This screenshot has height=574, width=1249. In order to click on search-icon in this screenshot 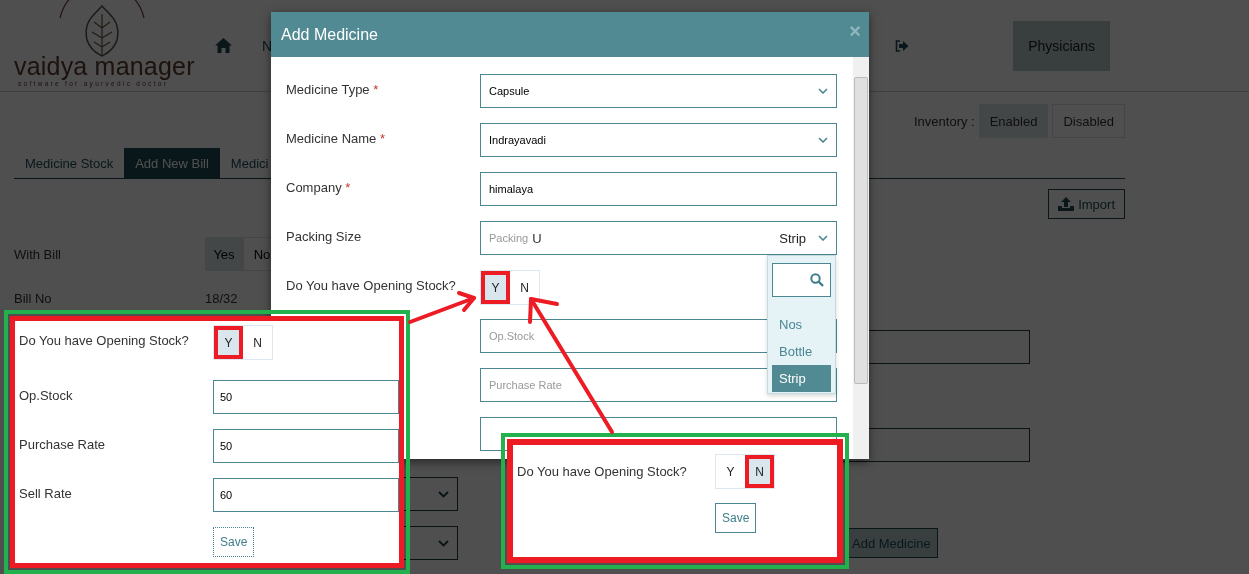, I will do `click(817, 280)`.